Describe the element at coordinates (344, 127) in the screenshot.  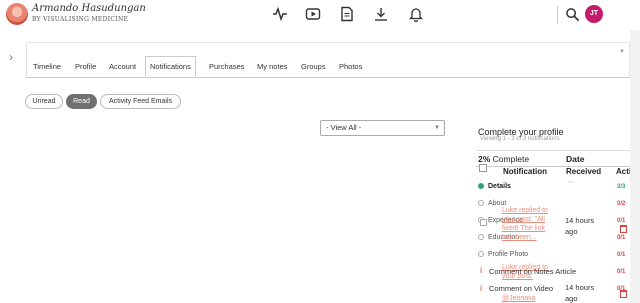
I see `view-filter-value: - View All -` at that location.